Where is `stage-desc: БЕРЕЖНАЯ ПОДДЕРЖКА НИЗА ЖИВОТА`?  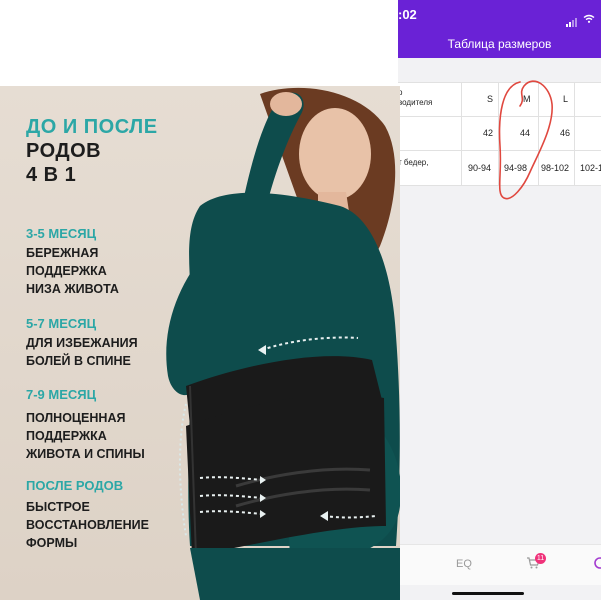 stage-desc: БЕРЕЖНАЯ ПОДДЕРЖКА НИЗА ЖИВОТА is located at coordinates (72, 271).